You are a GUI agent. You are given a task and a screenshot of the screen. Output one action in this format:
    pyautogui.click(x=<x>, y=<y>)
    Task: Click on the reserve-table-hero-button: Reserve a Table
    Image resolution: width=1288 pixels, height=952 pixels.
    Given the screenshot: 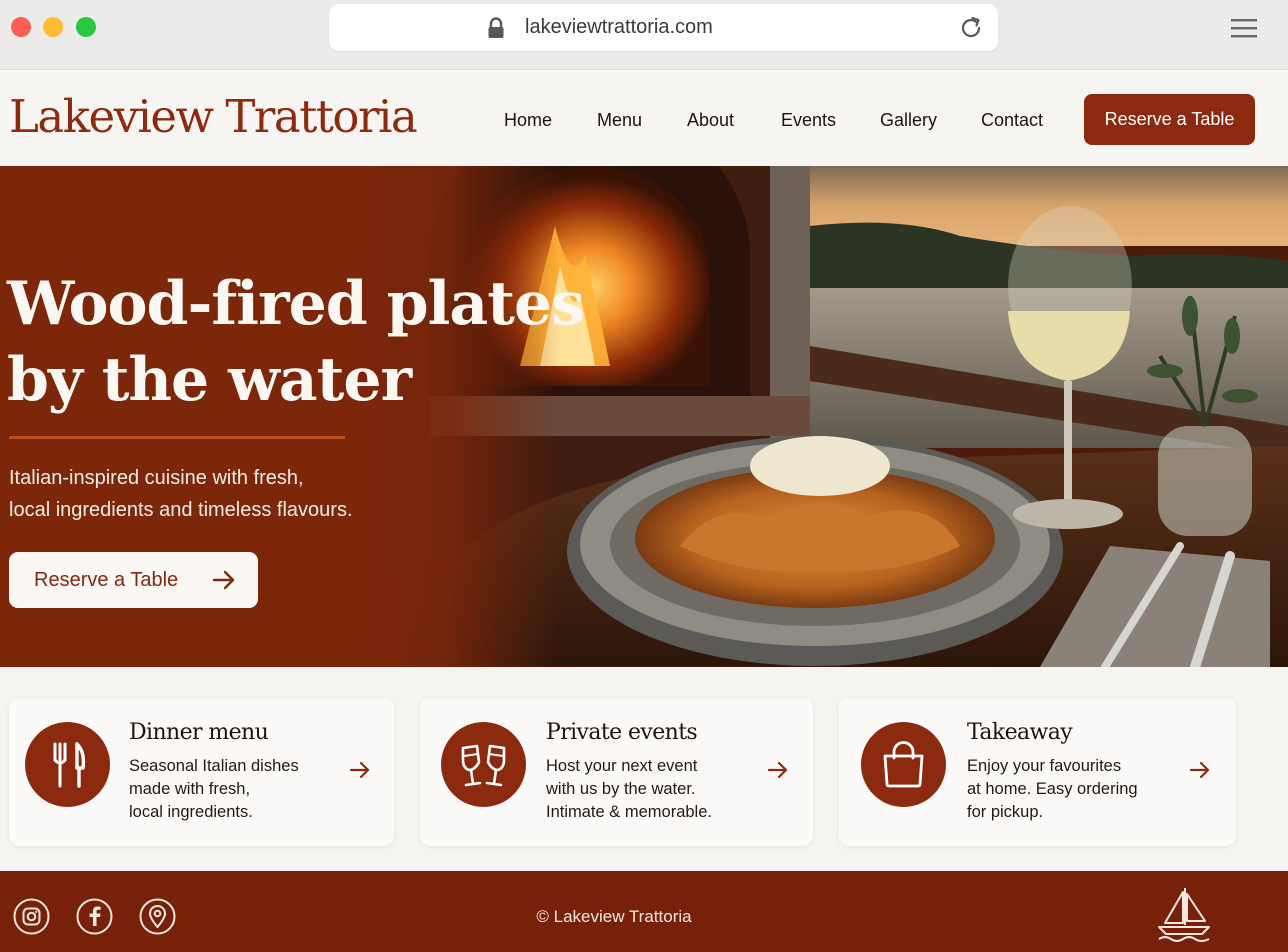 What is the action you would take?
    pyautogui.click(x=133, y=580)
    